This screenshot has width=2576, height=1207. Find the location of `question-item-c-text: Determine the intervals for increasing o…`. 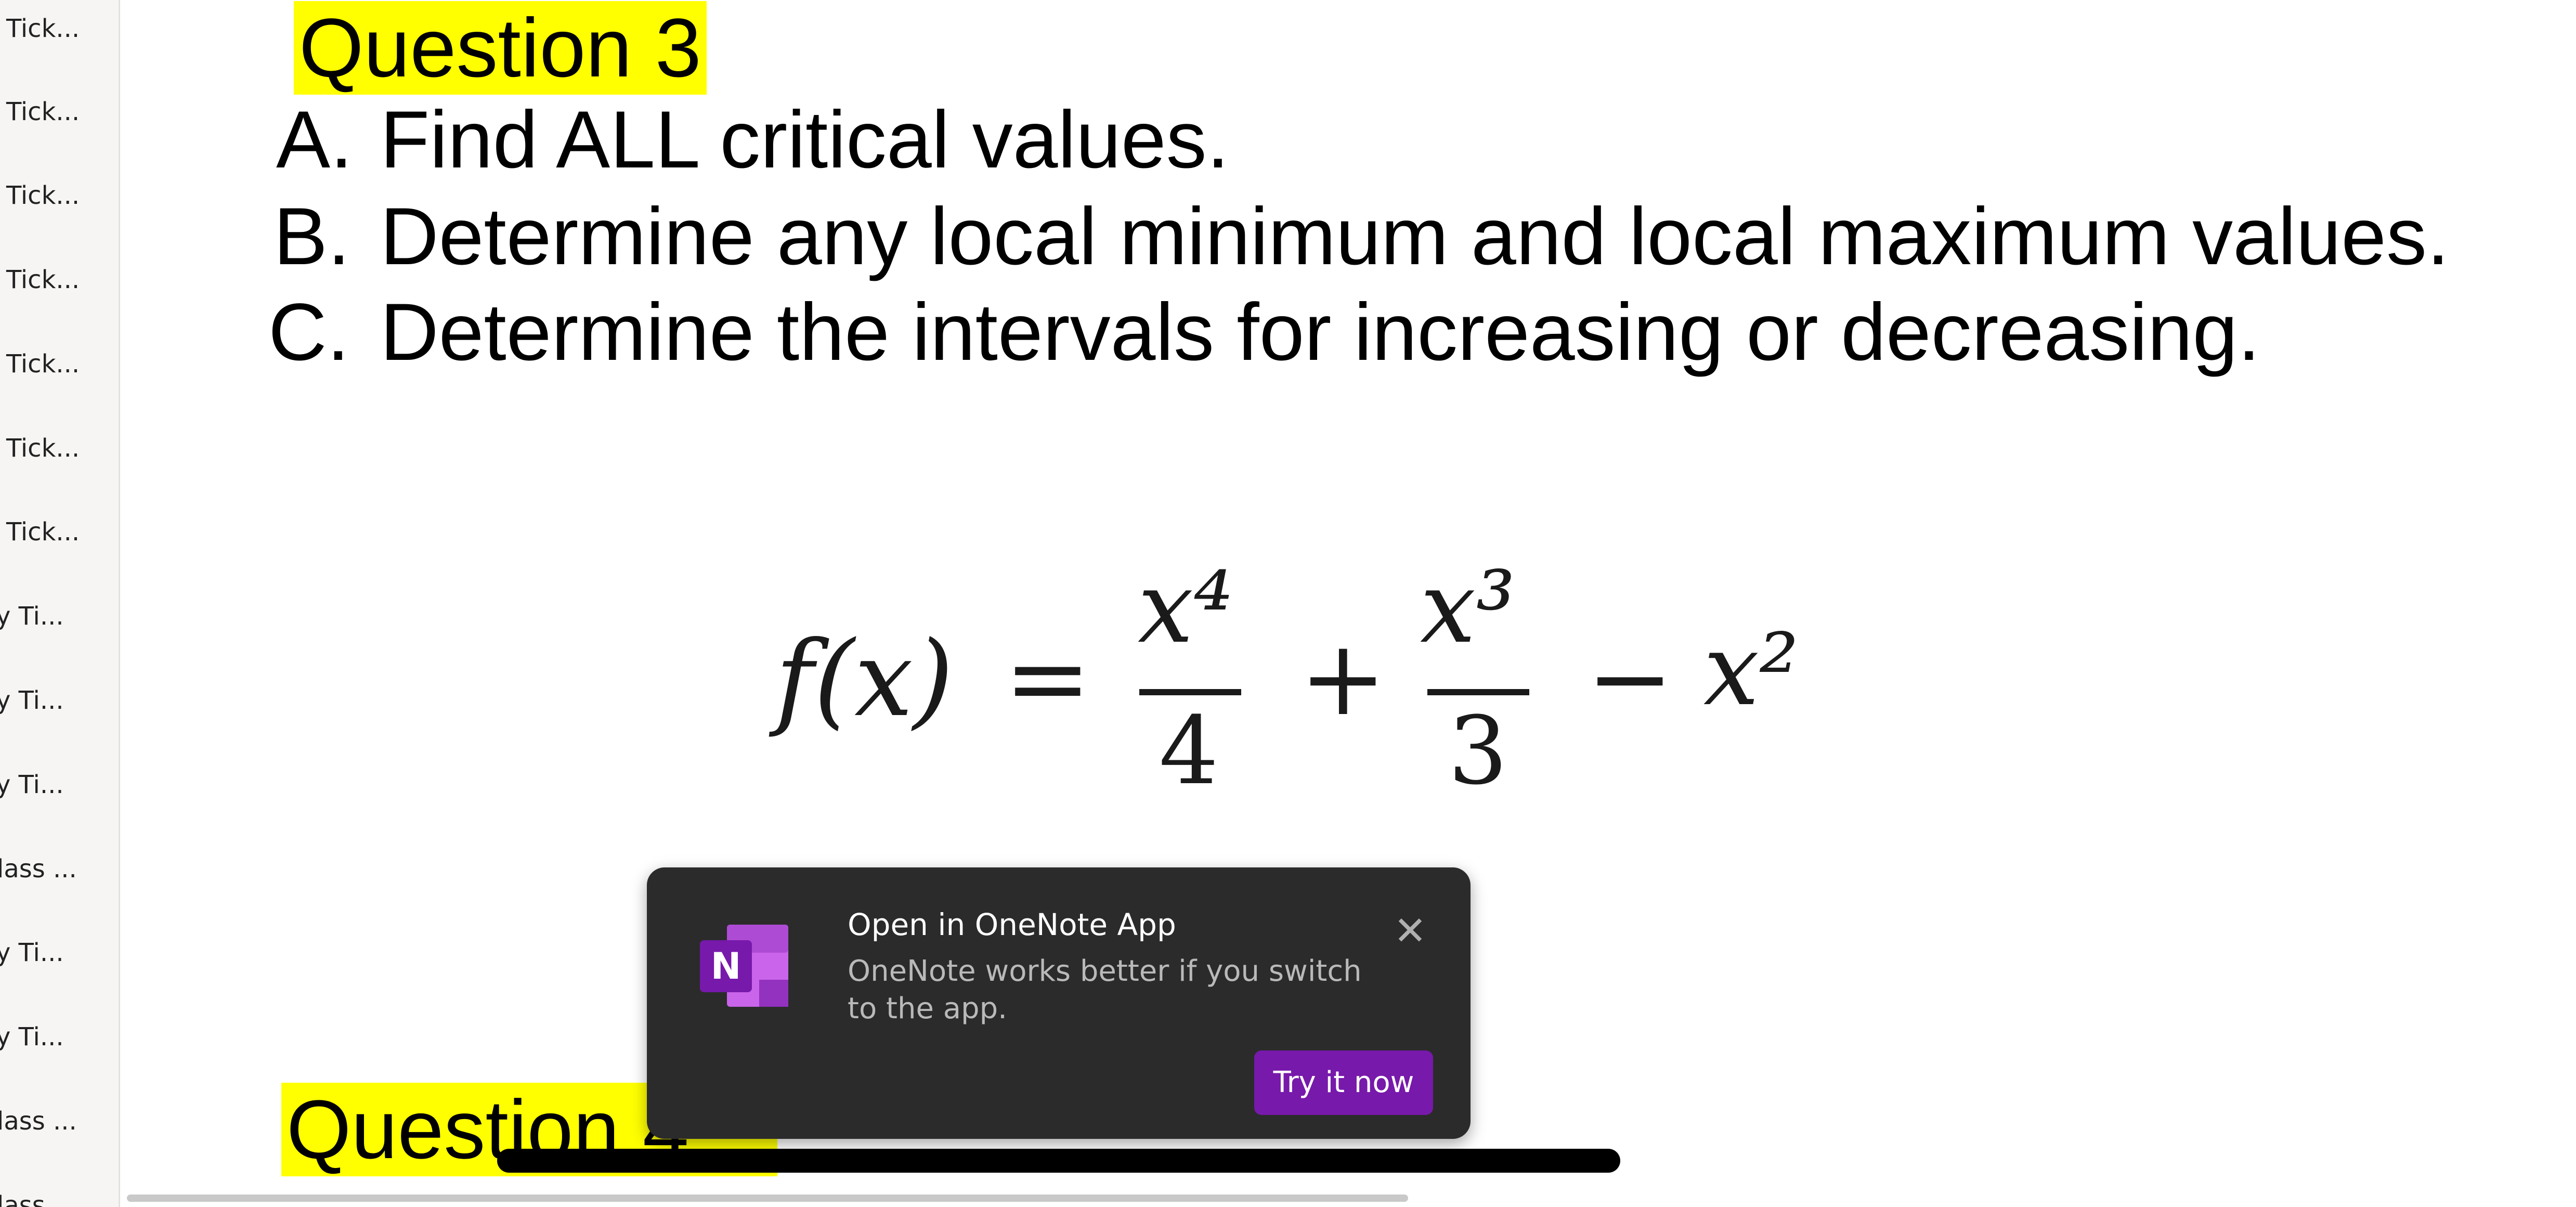

question-item-c-text: Determine the intervals for increasing o… is located at coordinates (1320, 332).